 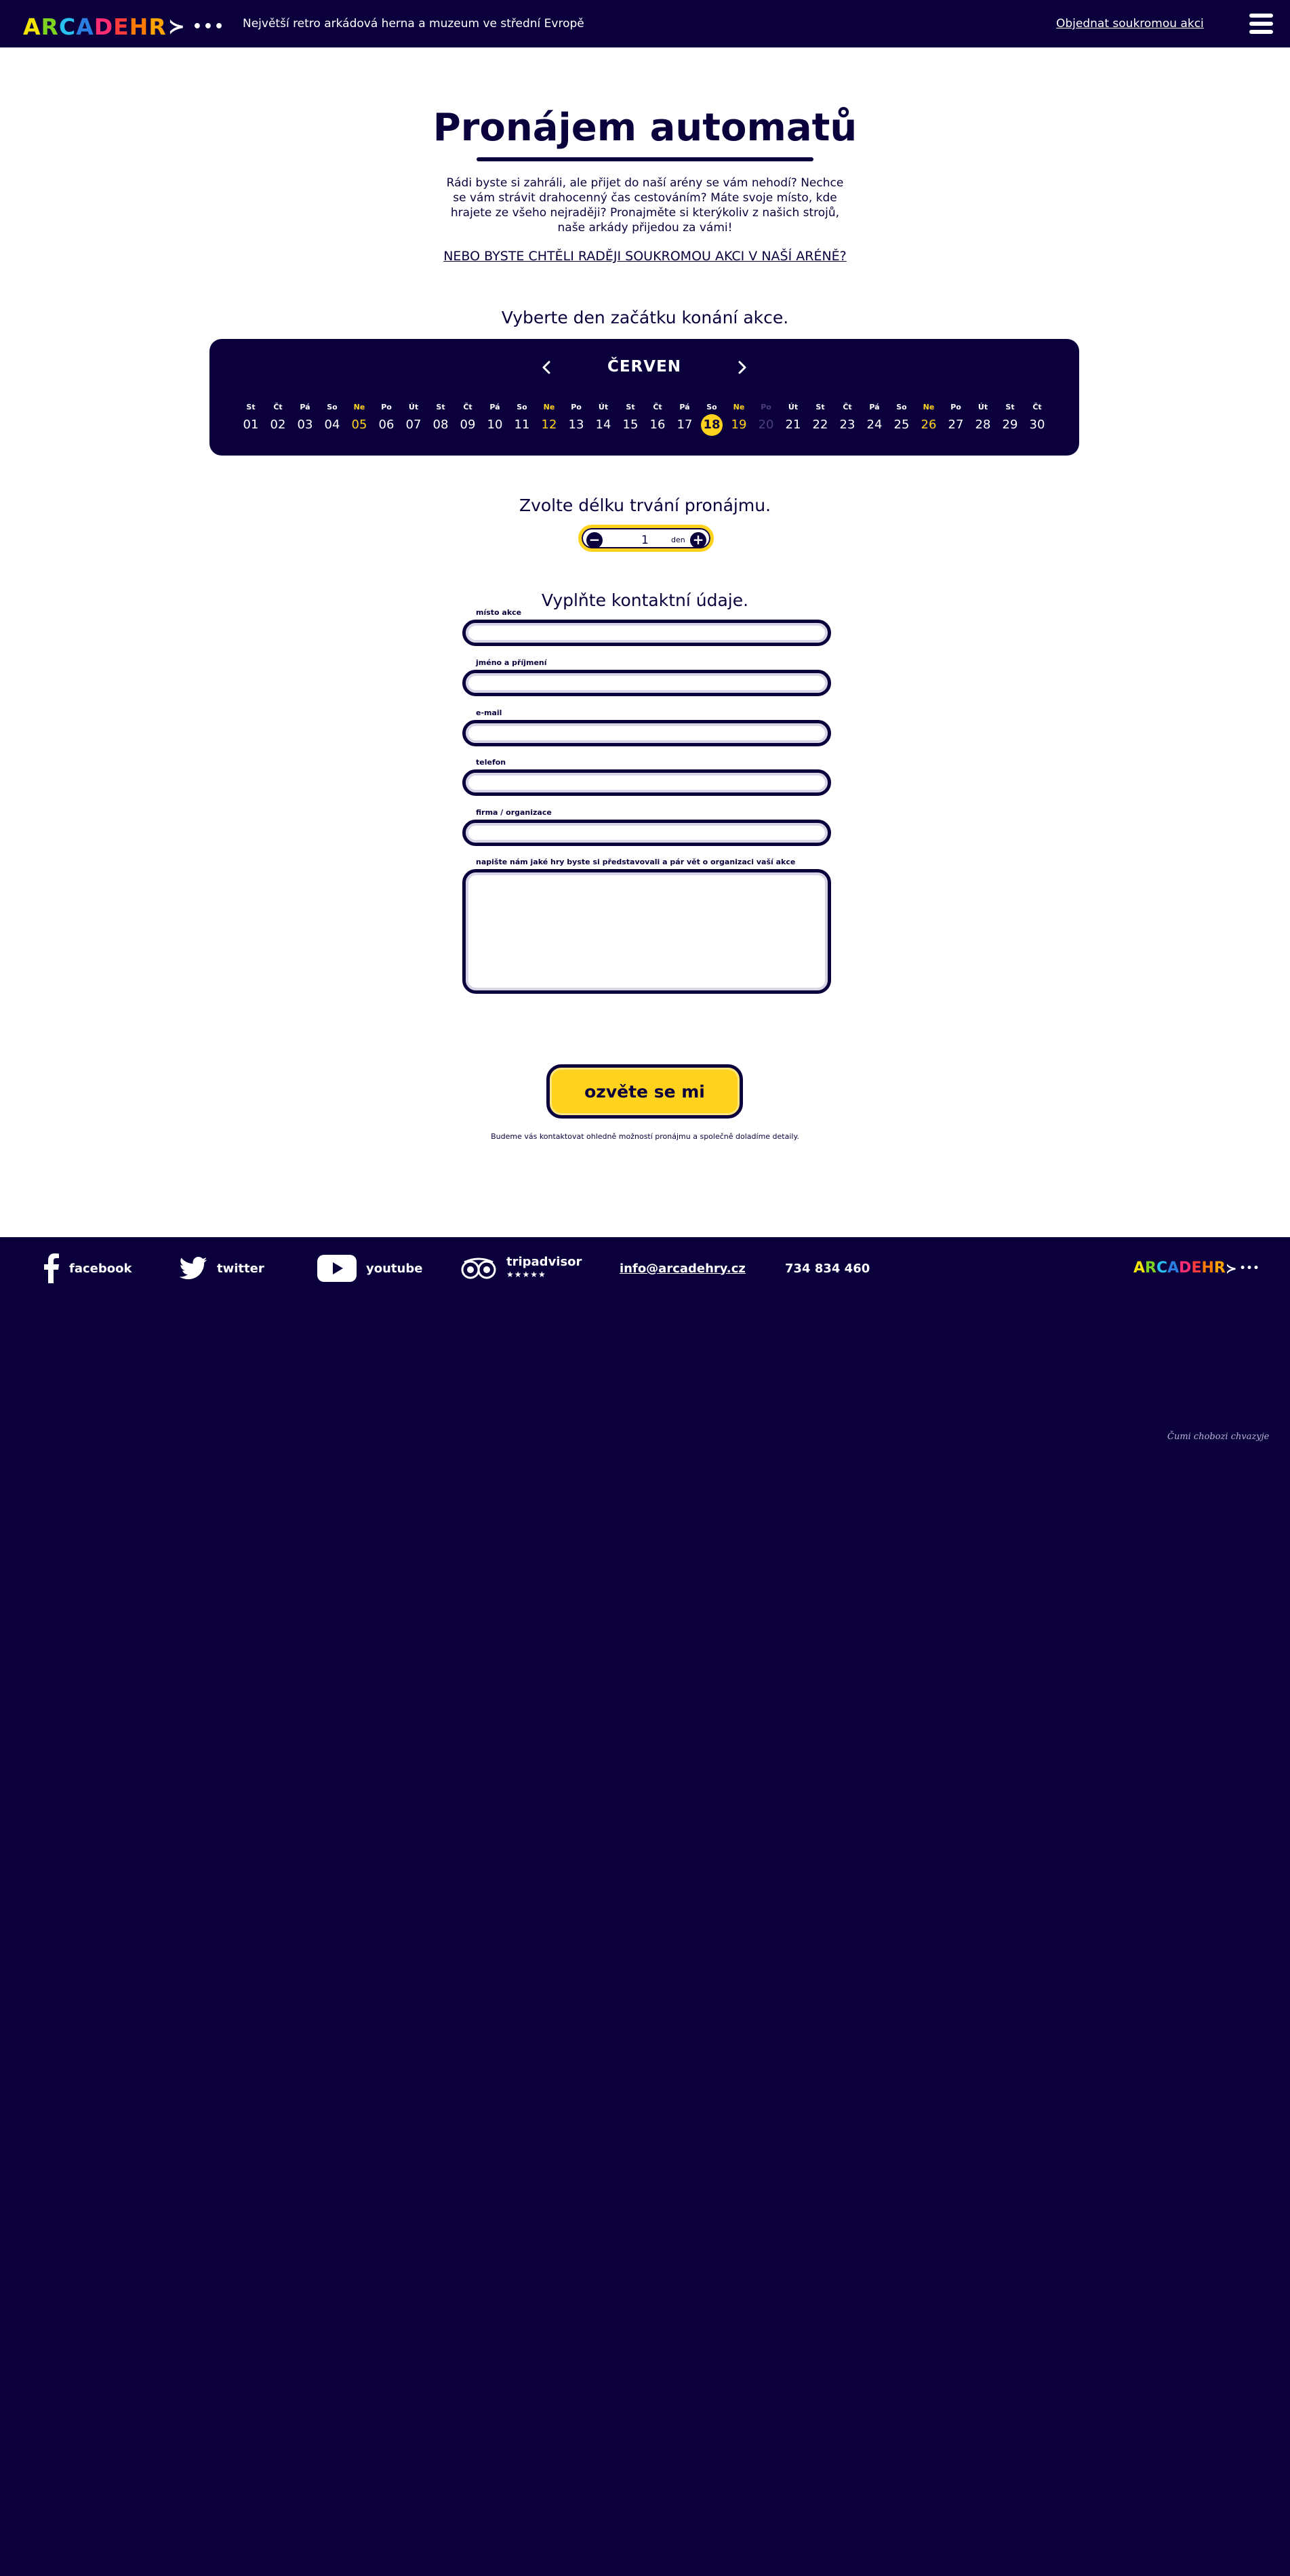 I want to click on calendar-day-01: St 01, so click(x=250, y=418).